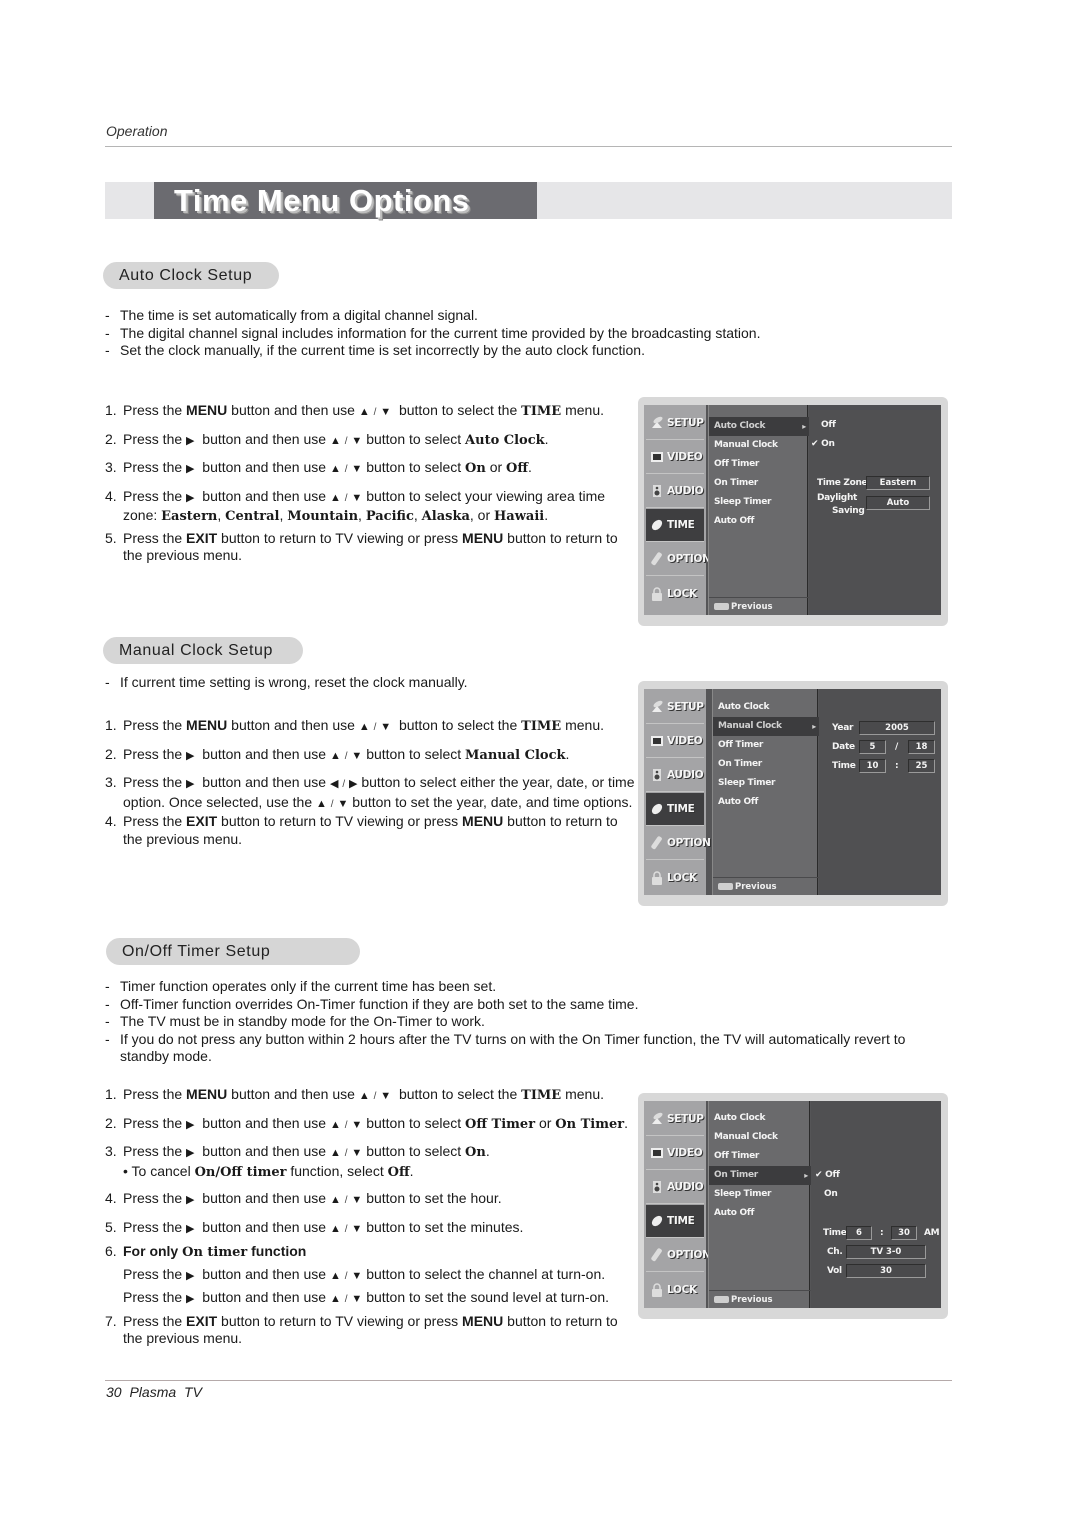  Describe the element at coordinates (203, 650) in the screenshot. I see `section-heading-manual-clock: Manual Clock Setup` at that location.